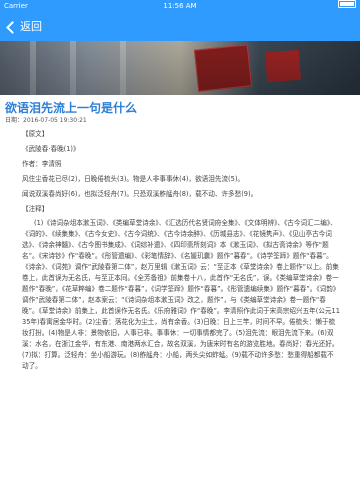  Describe the element at coordinates (133, 179) in the screenshot. I see `poem-line: 风住尘香花已尽(2)，日晚倦梳头(3)。物是人非事事休(4)，欲语泪先流(5)。` at that location.